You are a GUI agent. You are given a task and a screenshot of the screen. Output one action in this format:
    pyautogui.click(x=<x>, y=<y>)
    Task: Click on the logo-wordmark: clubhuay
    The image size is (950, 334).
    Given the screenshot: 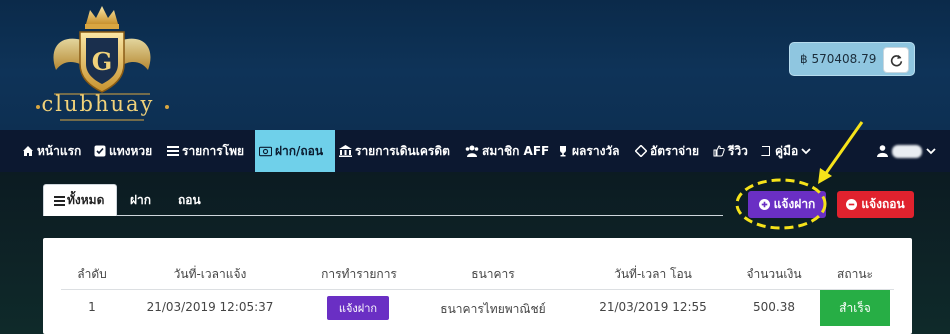 What is the action you would take?
    pyautogui.click(x=98, y=104)
    